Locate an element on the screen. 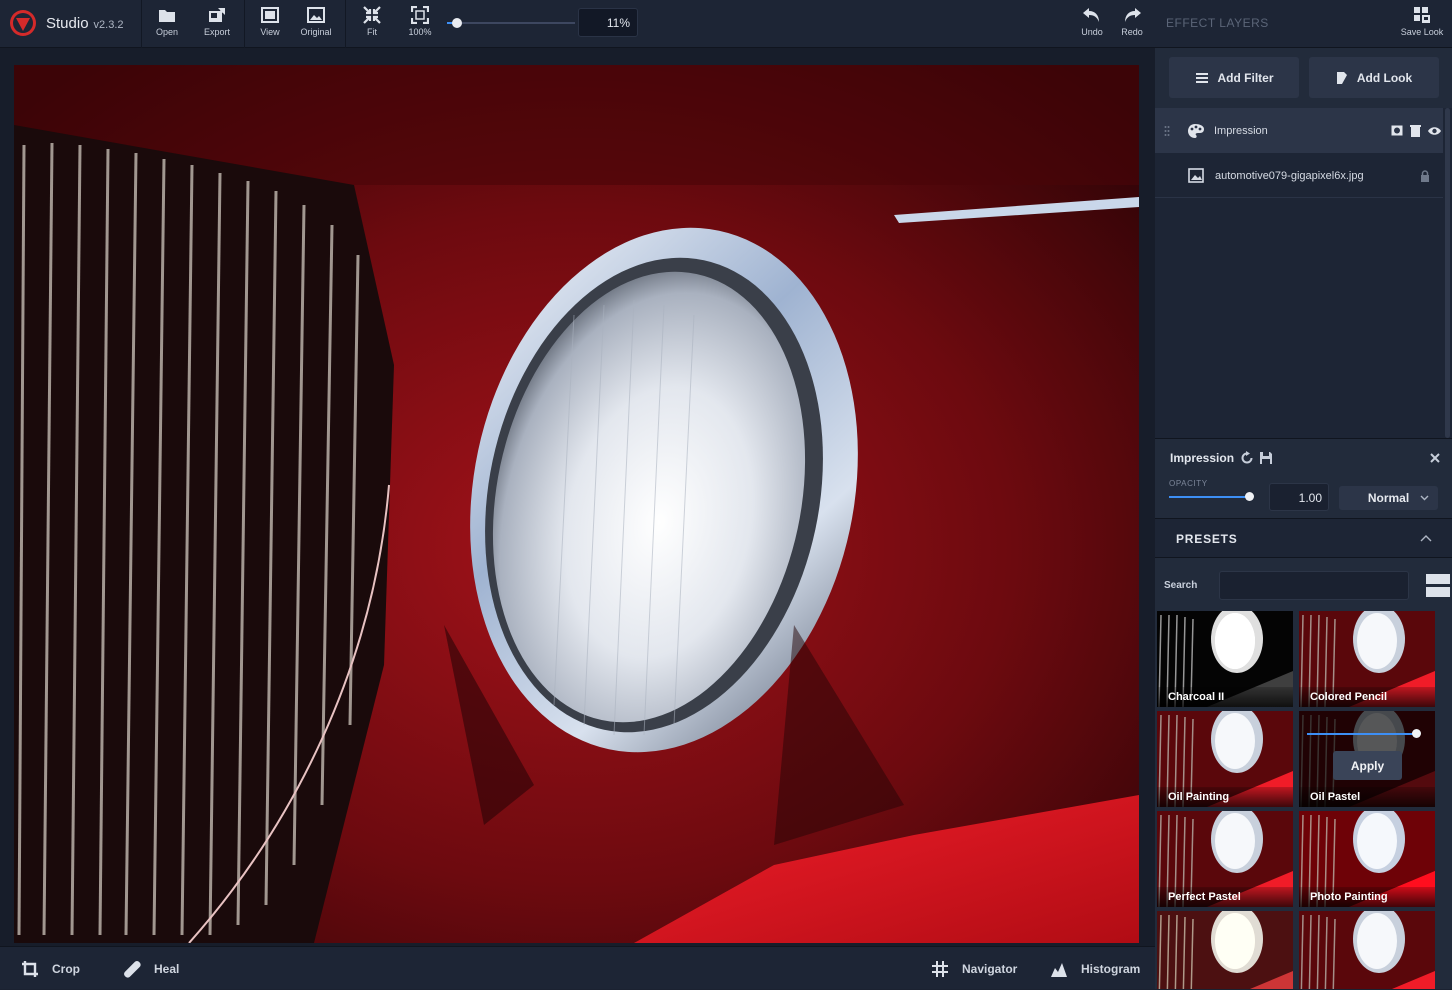 Image resolution: width=1452 pixels, height=990 pixels. save-look-button: Save Look is located at coordinates (1422, 24).